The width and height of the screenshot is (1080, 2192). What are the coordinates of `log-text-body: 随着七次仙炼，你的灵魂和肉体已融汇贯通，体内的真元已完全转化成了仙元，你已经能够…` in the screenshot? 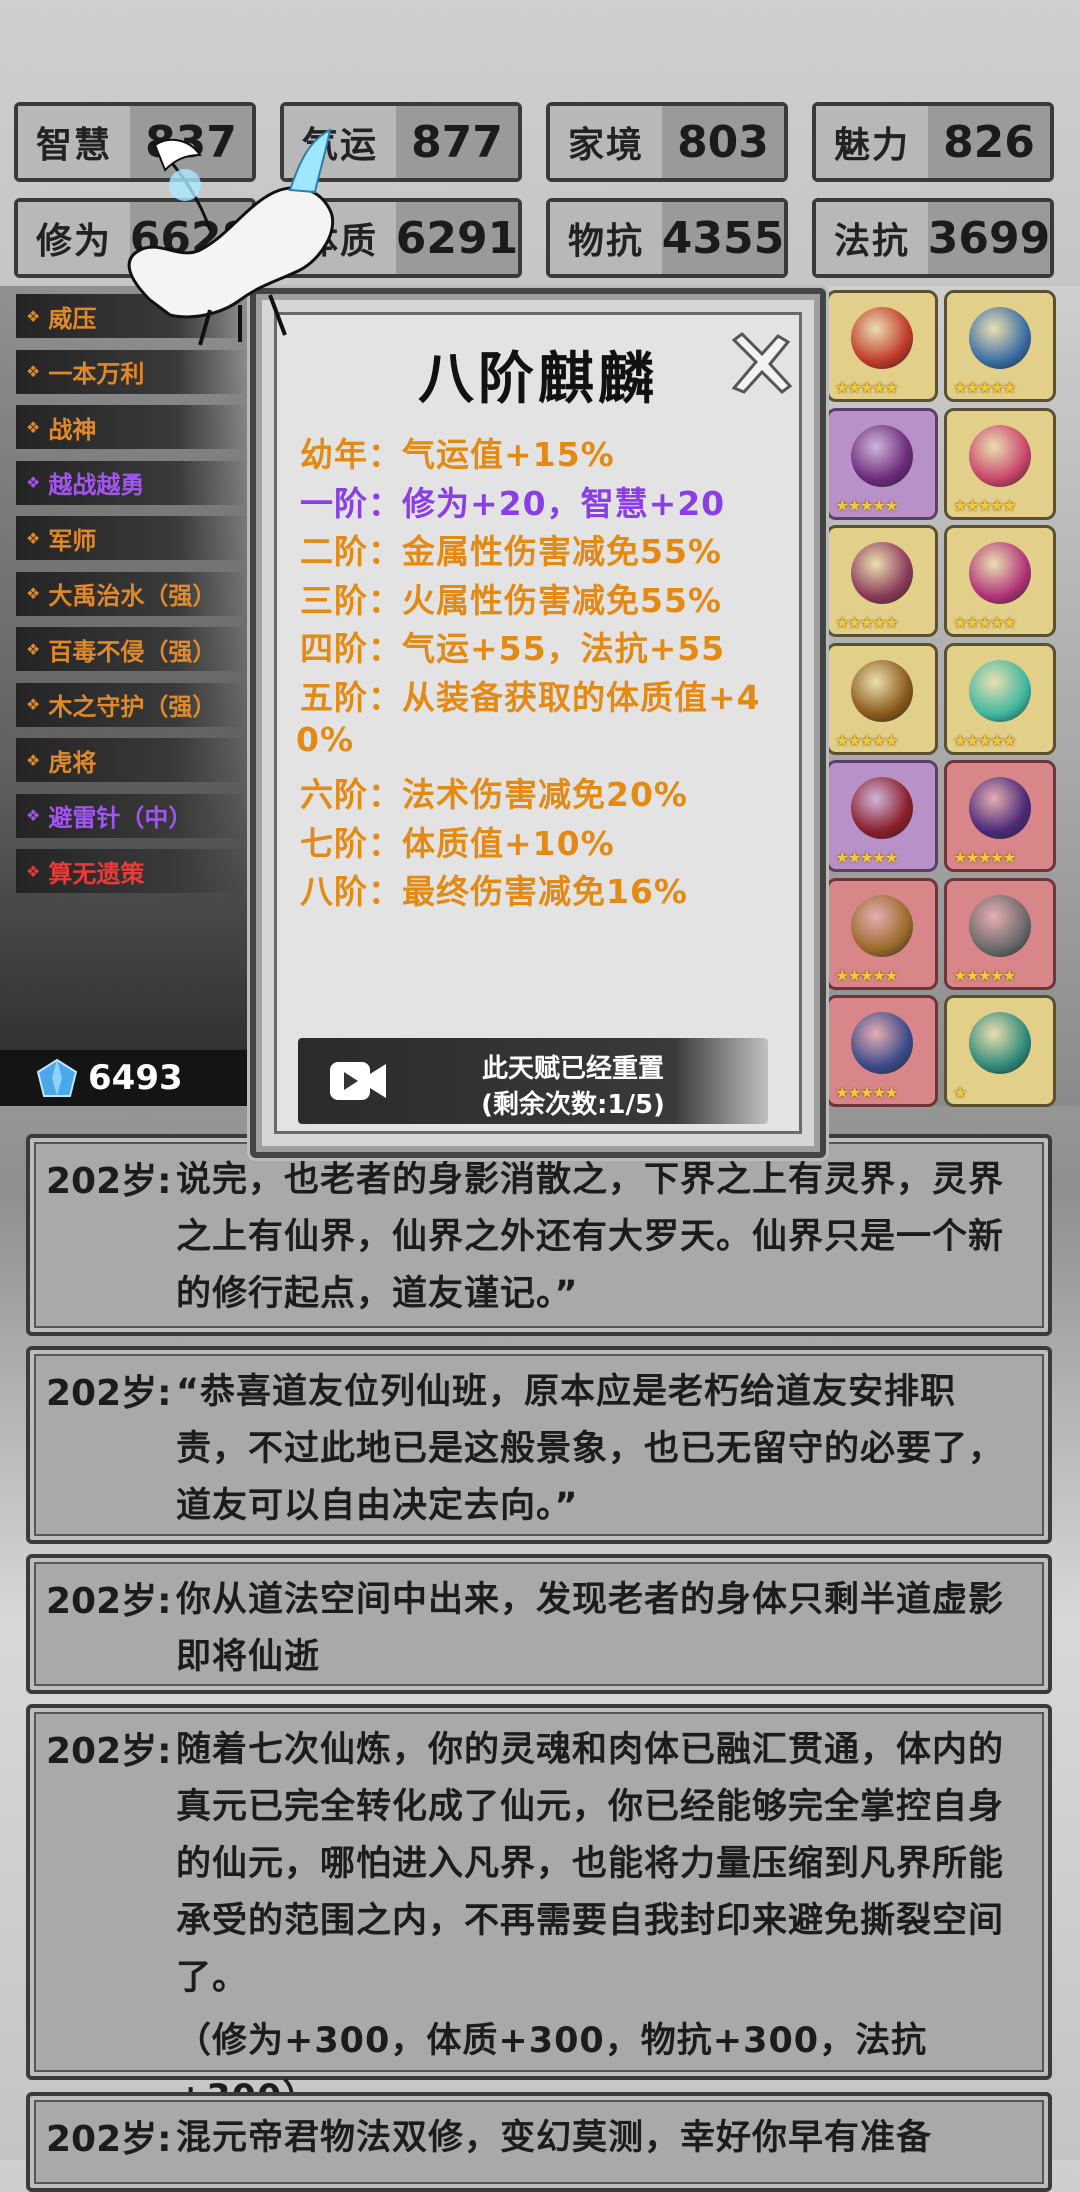 It's located at (590, 1864).